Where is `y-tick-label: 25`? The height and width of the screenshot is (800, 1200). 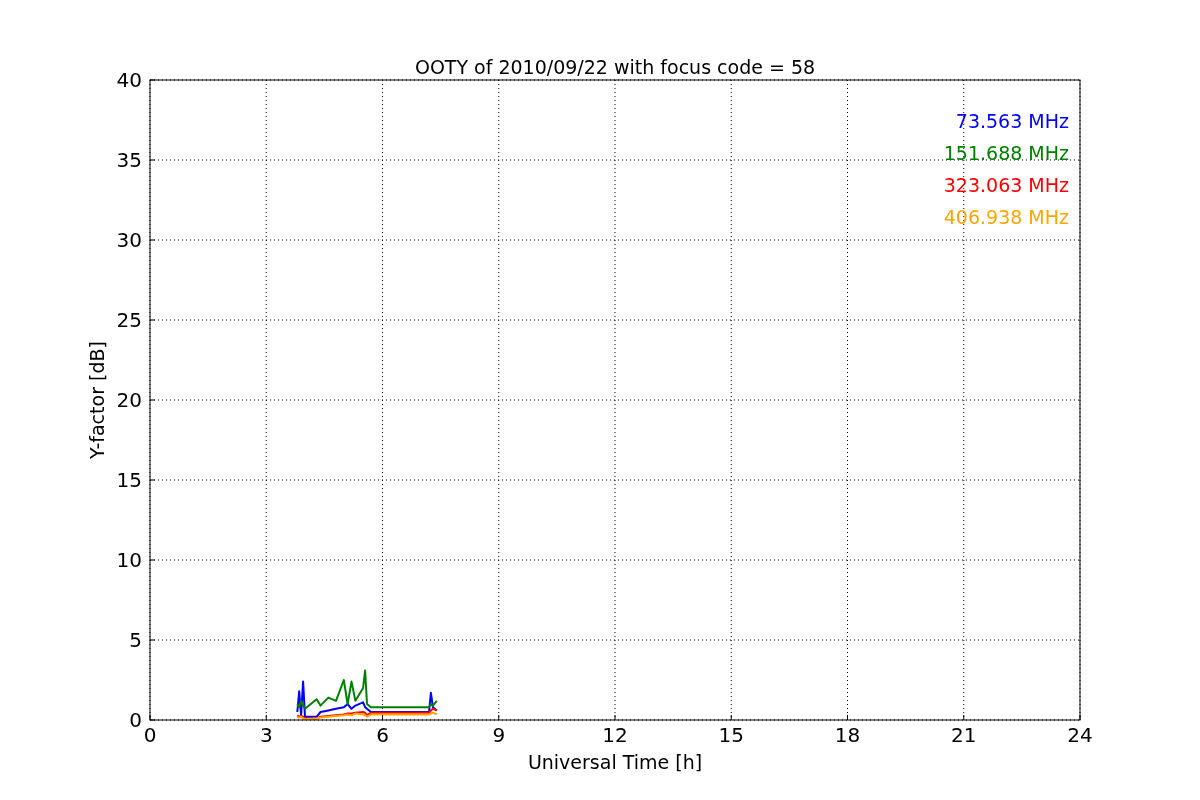
y-tick-label: 25 is located at coordinates (129, 320).